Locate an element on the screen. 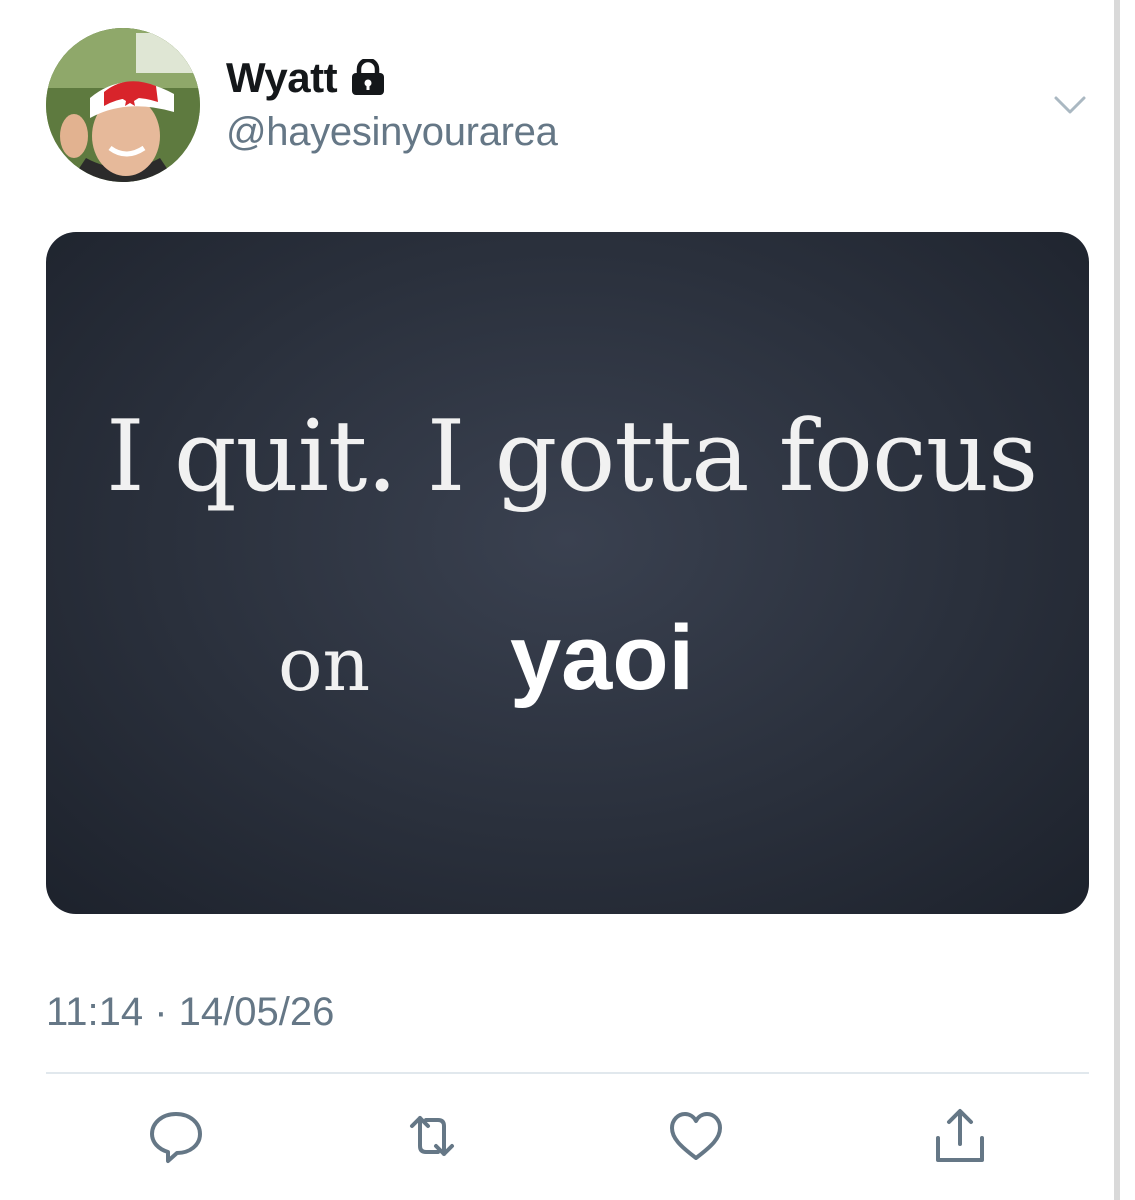 This screenshot has width=1135, height=1200. retweet-icon is located at coordinates (432, 1136).